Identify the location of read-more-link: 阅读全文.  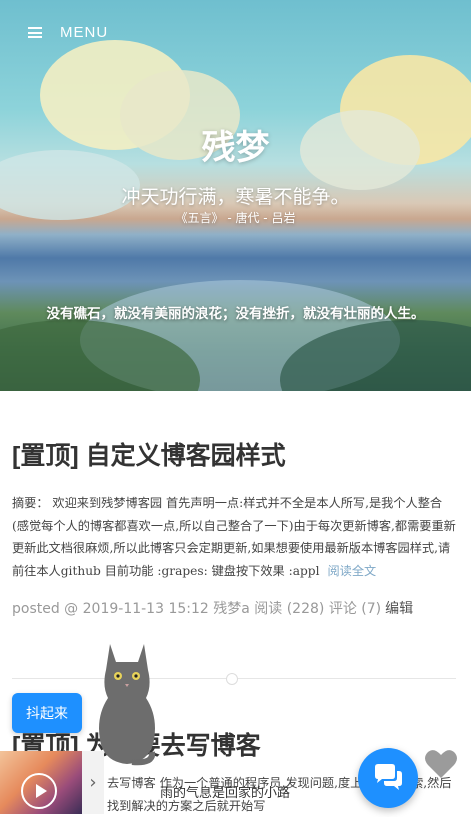
(351, 571).